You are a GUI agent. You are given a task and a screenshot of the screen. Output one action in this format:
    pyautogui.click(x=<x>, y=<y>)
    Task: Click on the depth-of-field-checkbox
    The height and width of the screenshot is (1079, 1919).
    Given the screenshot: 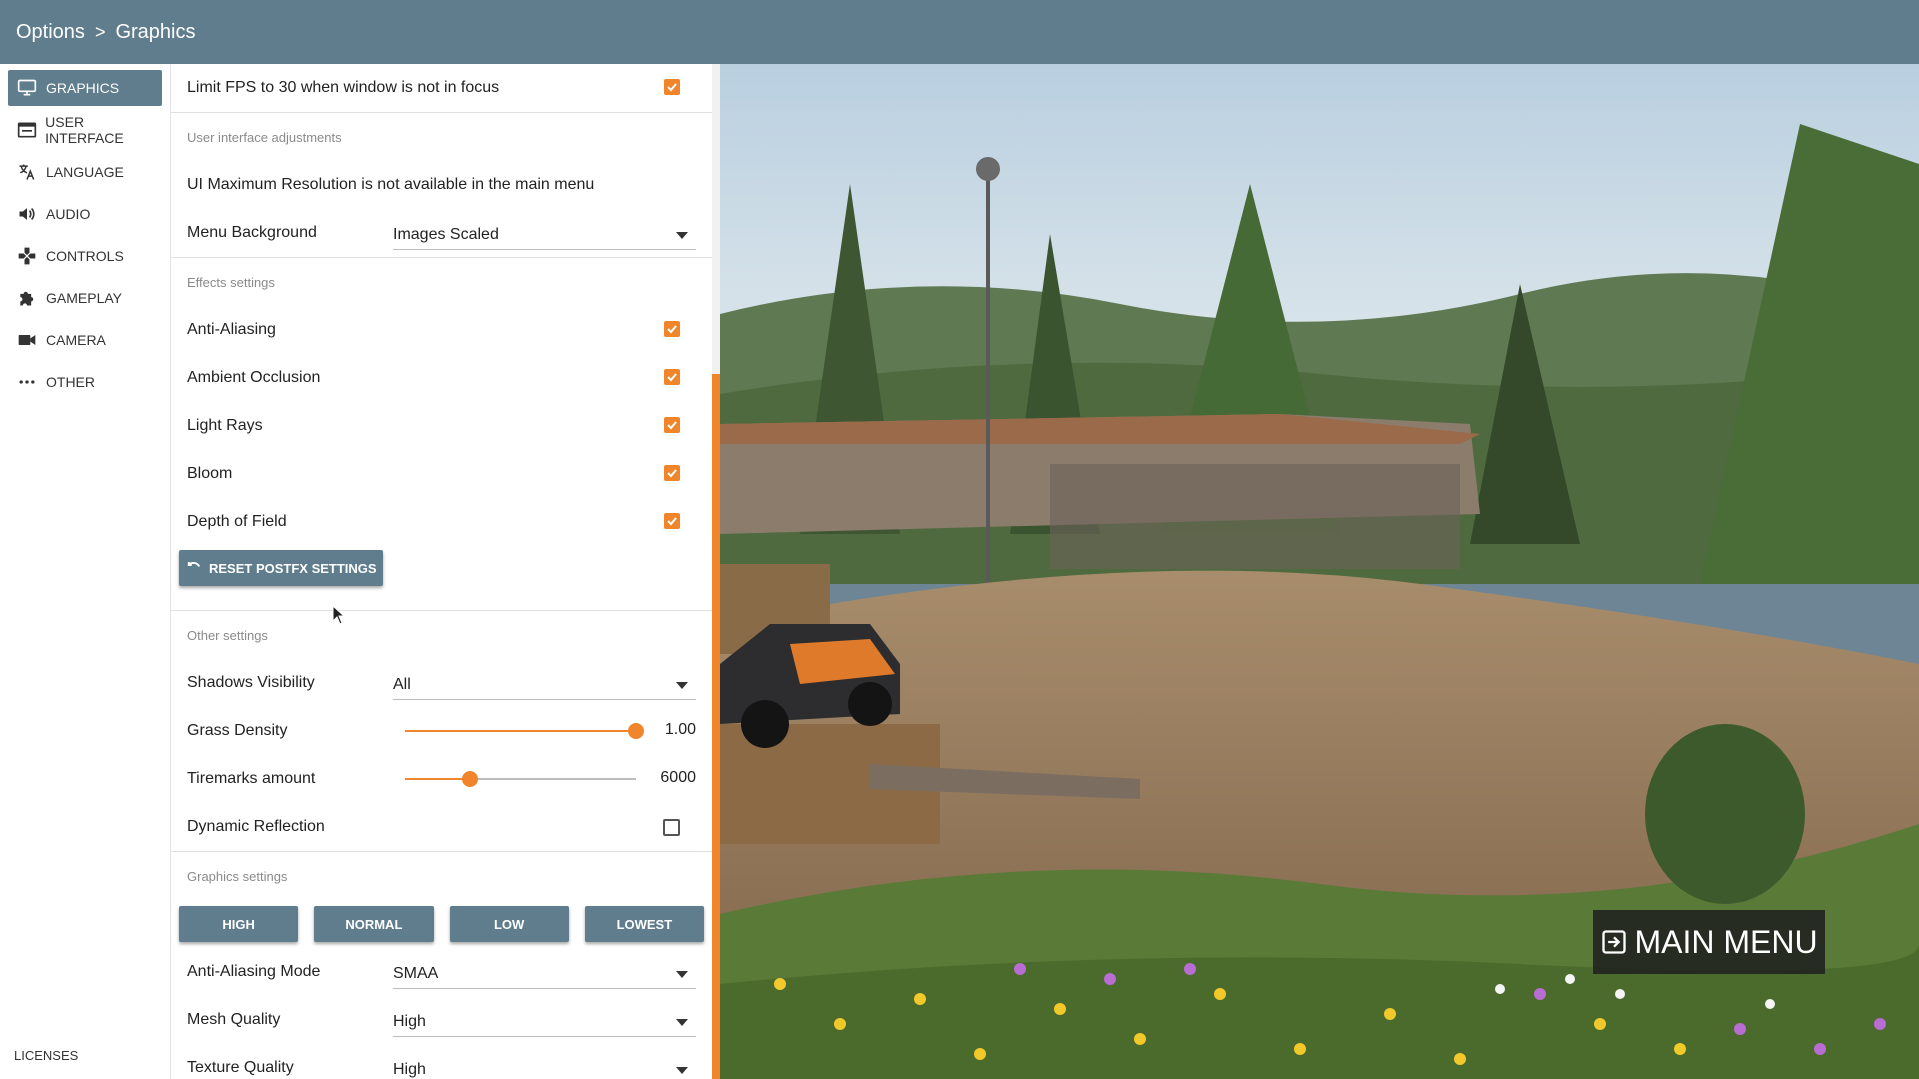 What is the action you would take?
    pyautogui.click(x=672, y=521)
    